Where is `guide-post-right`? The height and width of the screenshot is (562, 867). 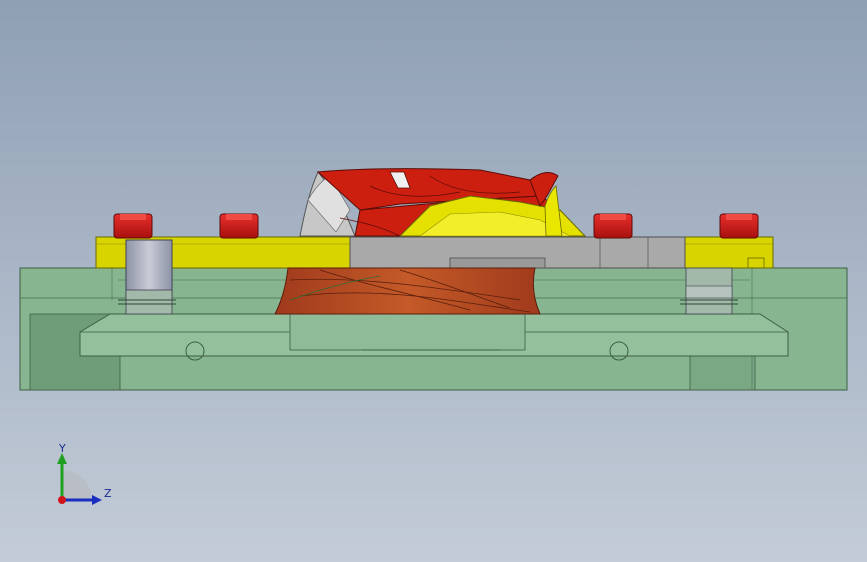 guide-post-right is located at coordinates (709, 291).